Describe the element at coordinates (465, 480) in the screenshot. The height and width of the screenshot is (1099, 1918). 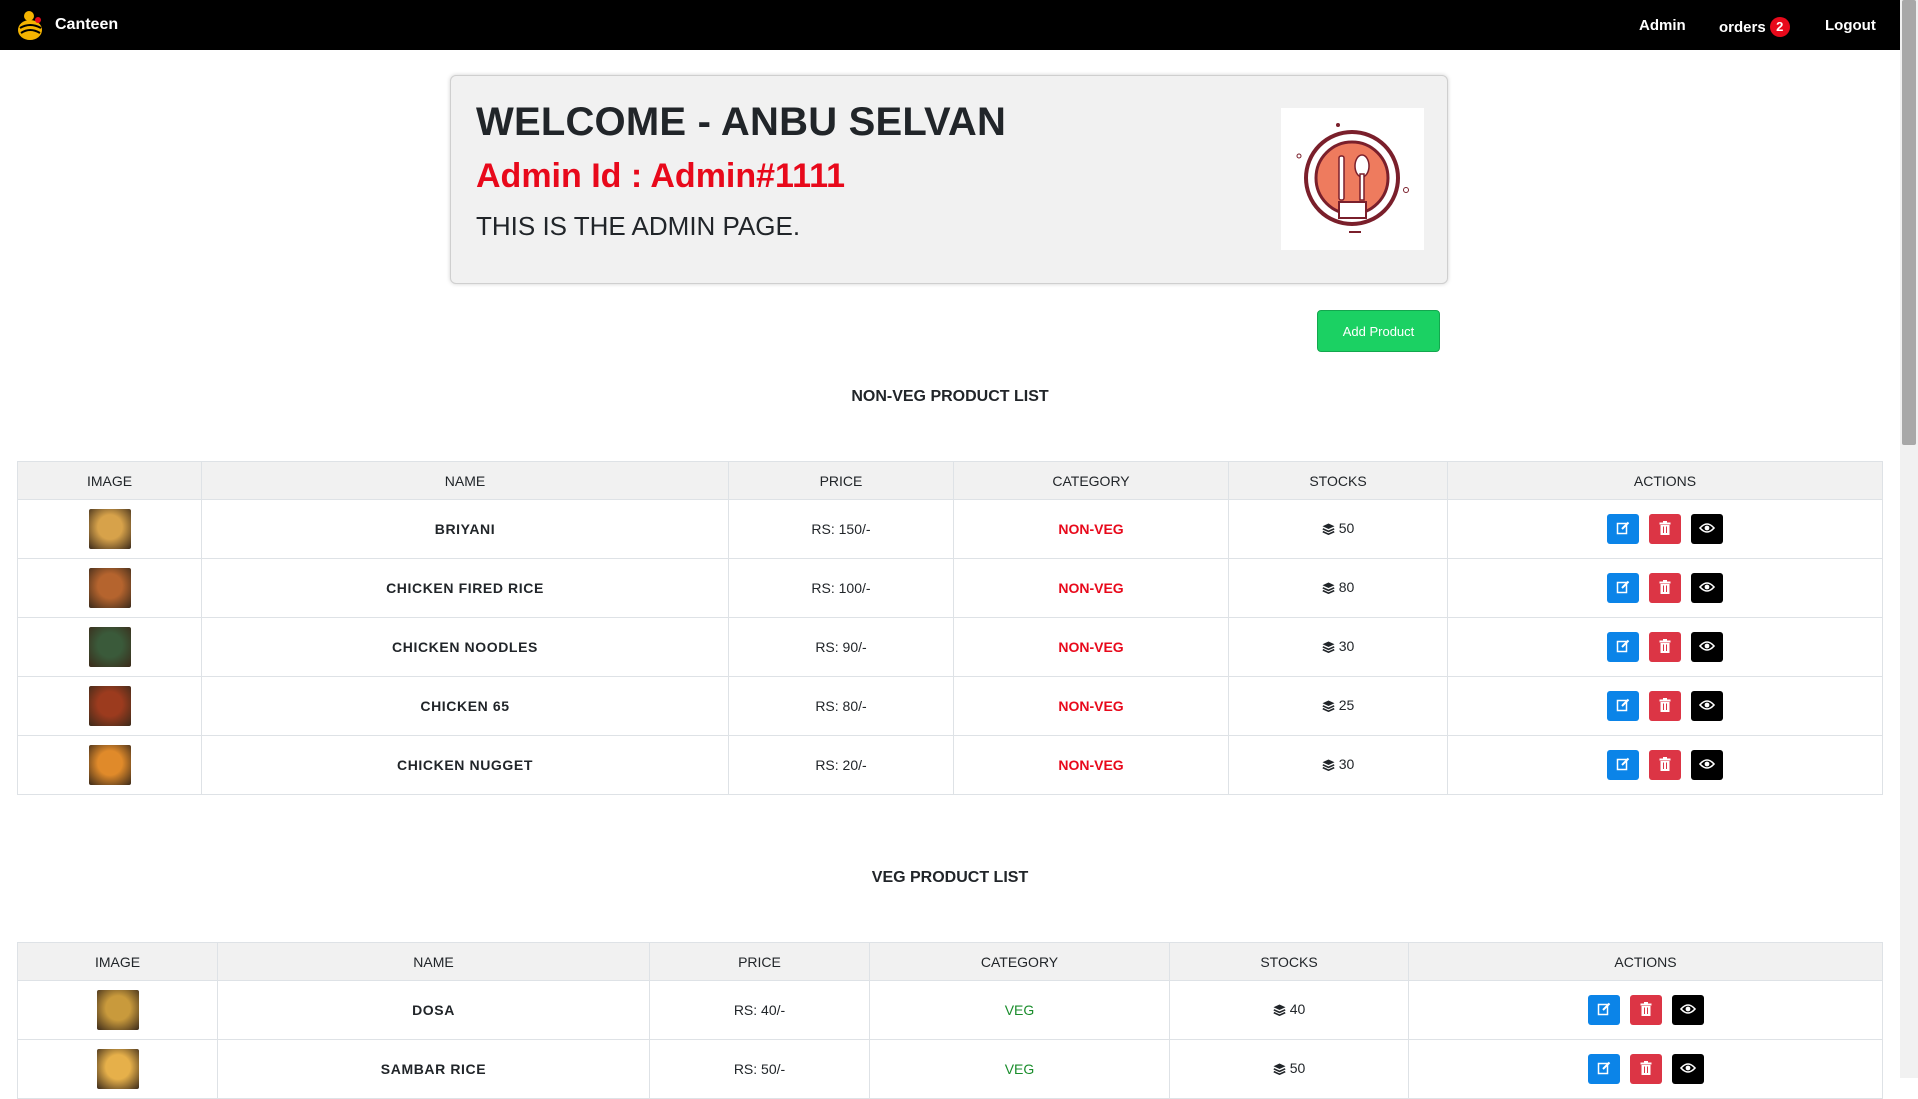
I see `col-header-name: NAME` at that location.